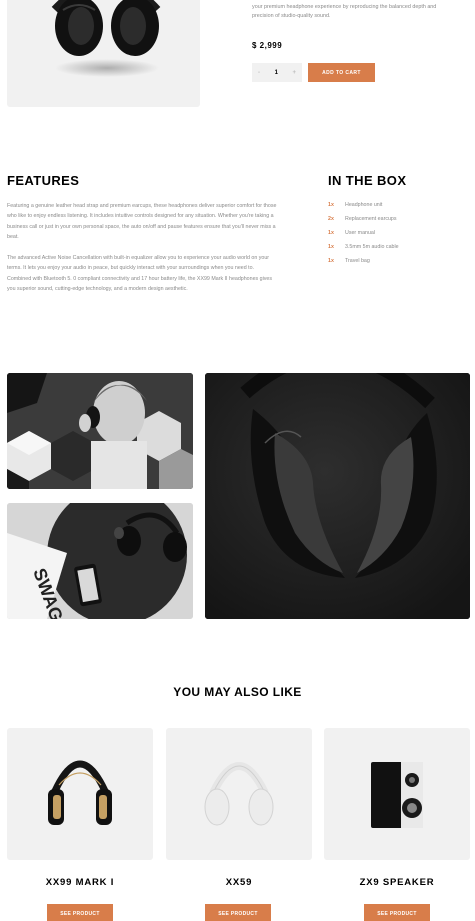 The height and width of the screenshot is (921, 475). What do you see at coordinates (100, 431) in the screenshot?
I see `gallery-image-man-with-headphones` at bounding box center [100, 431].